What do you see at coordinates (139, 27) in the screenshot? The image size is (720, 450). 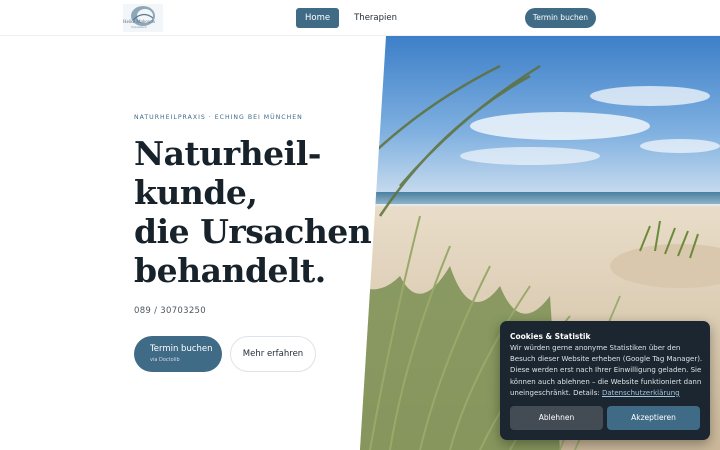 I see `logo-subtitle: Heilpraktikerin` at bounding box center [139, 27].